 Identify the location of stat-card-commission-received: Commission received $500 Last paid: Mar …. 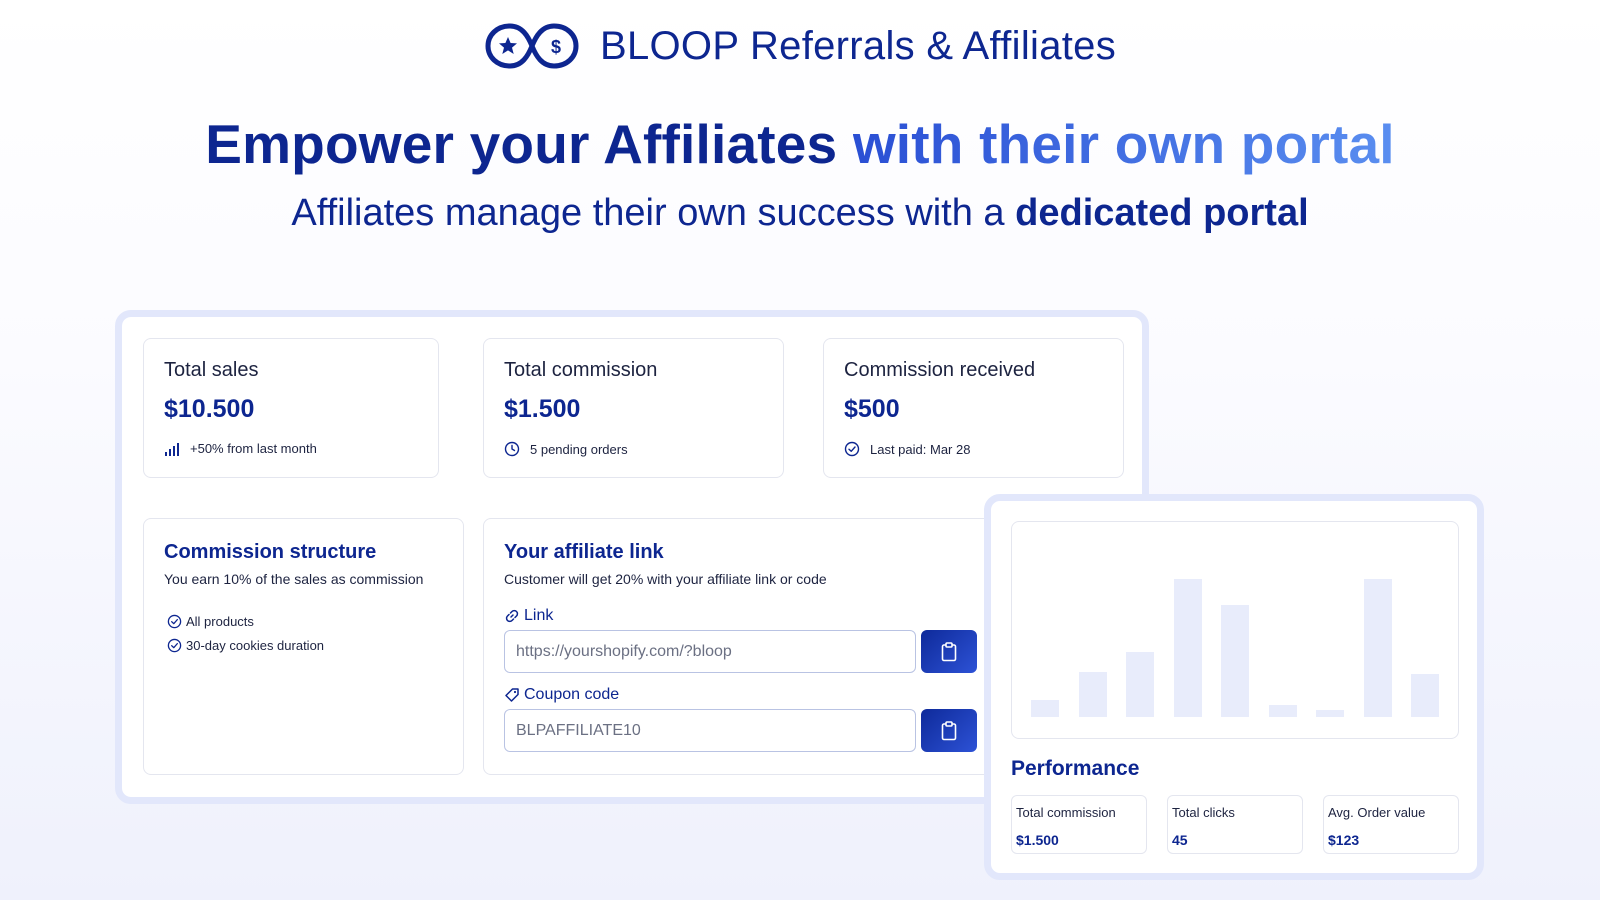
(973, 408).